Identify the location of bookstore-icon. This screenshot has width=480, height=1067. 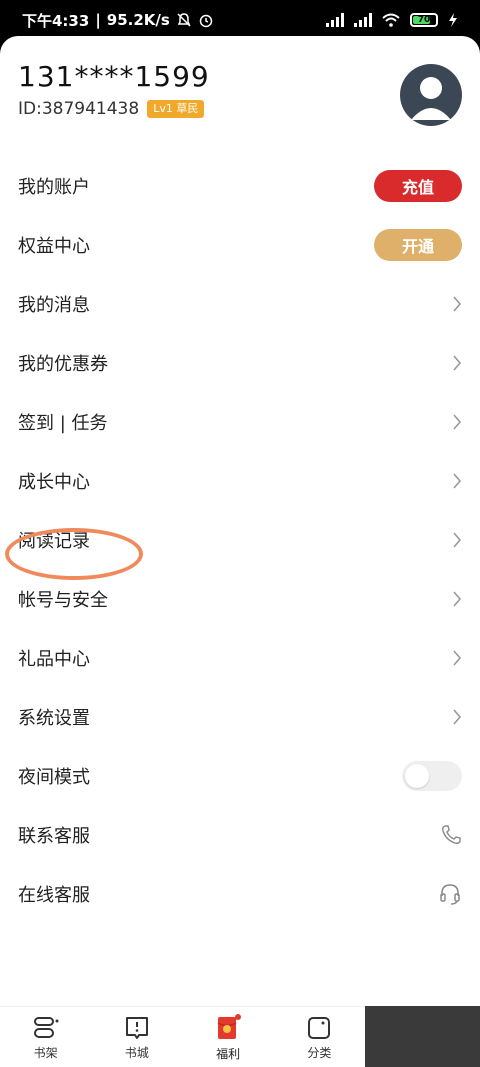
(136, 1027).